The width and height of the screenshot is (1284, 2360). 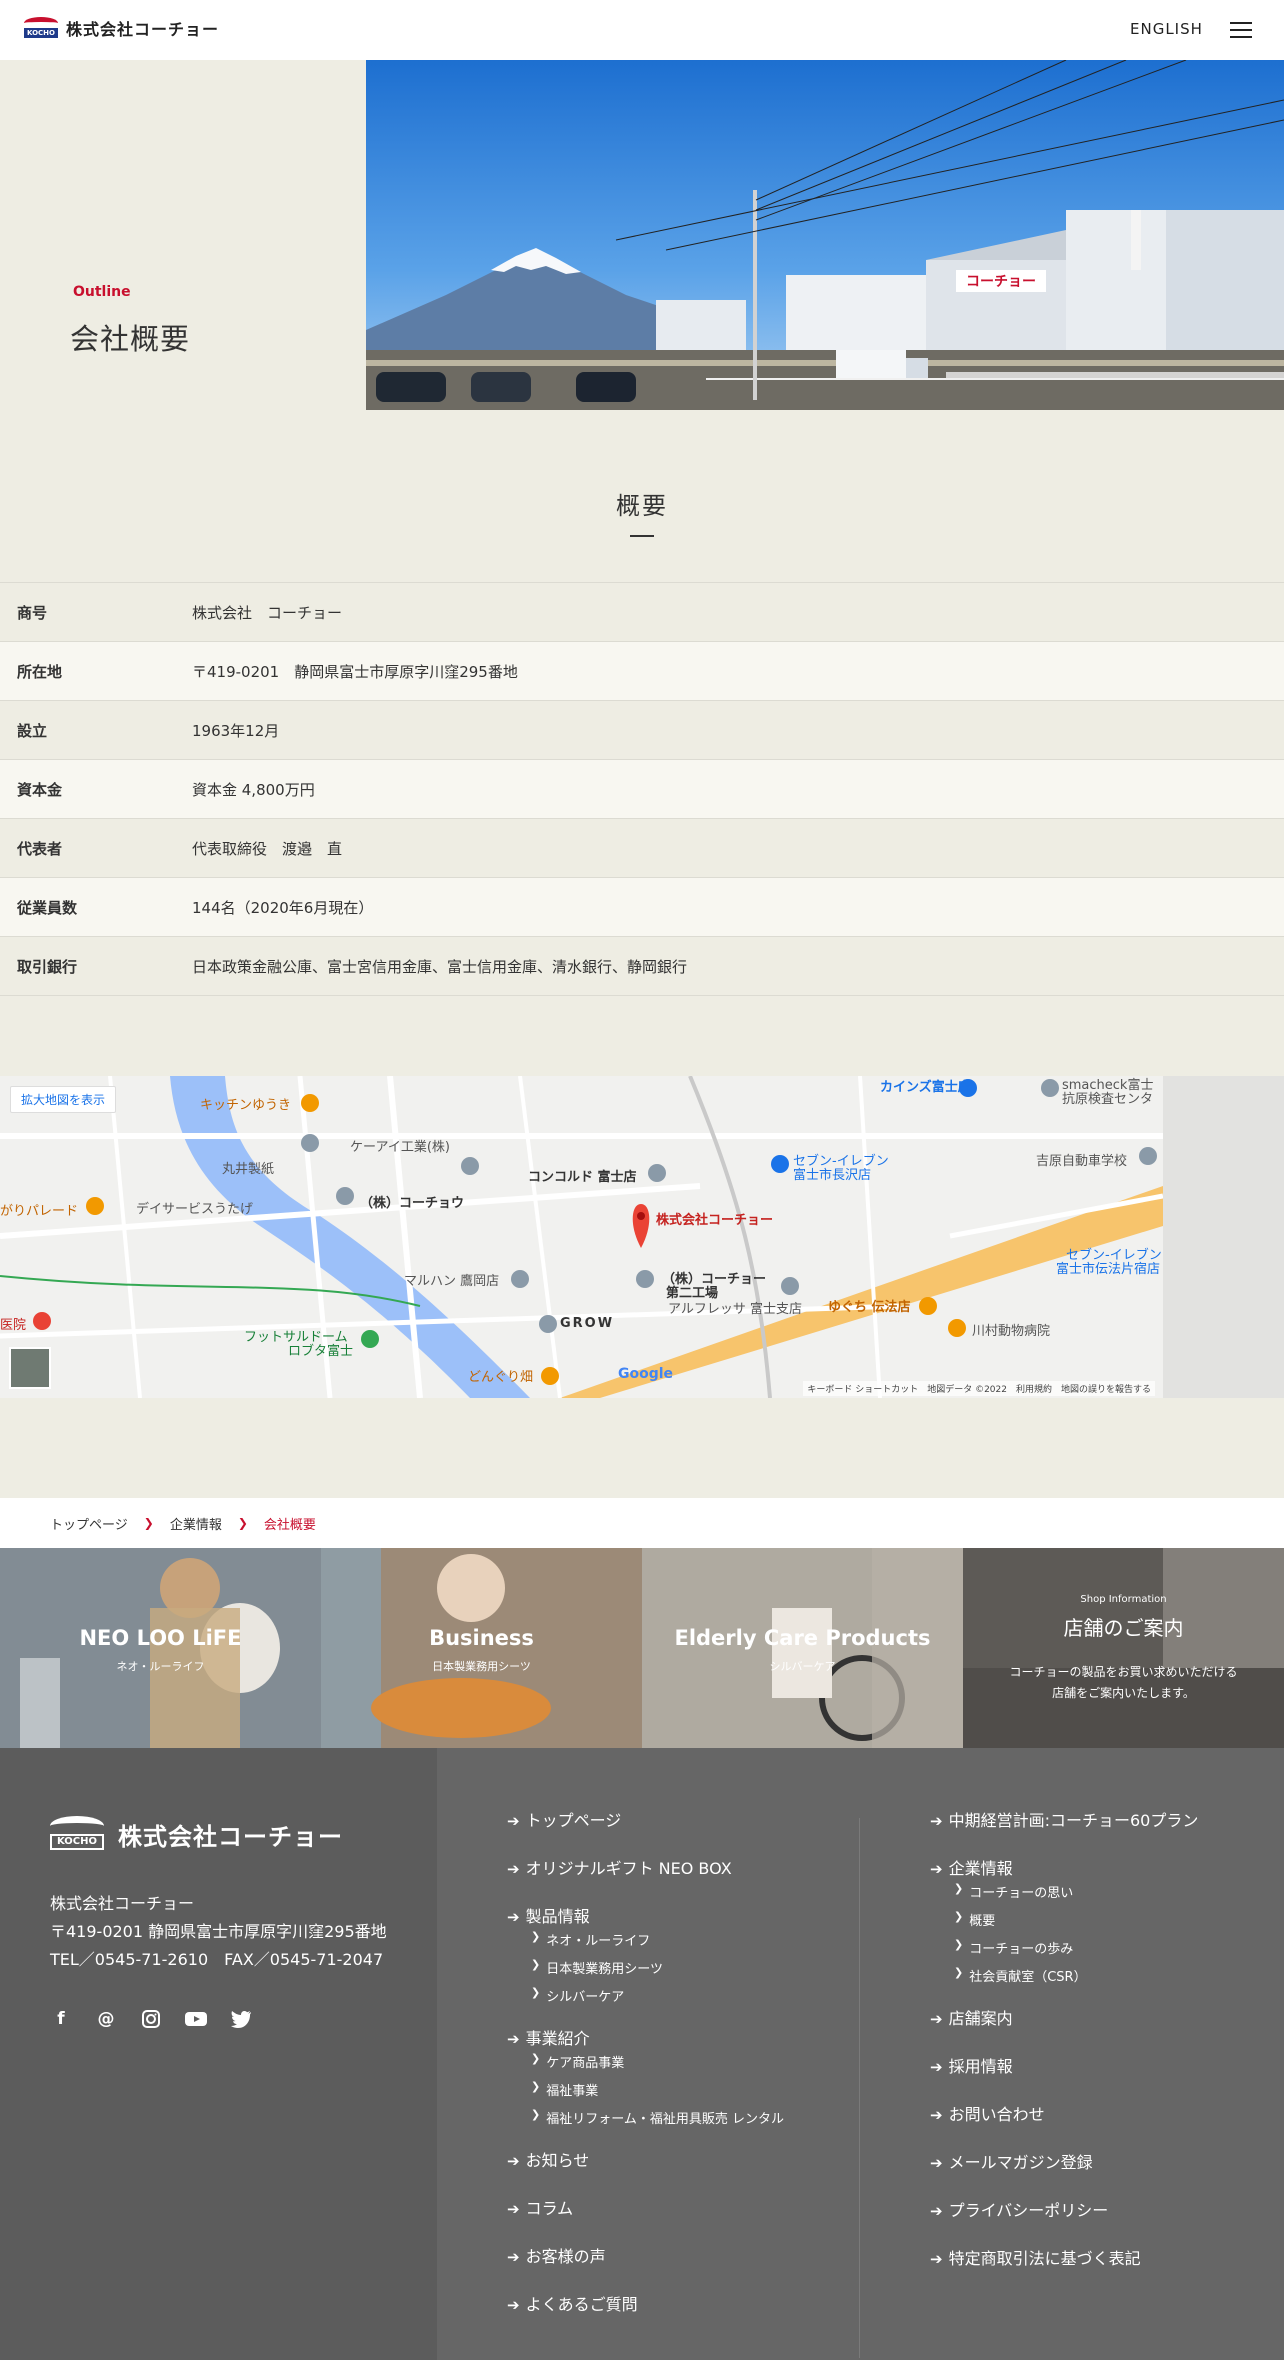 What do you see at coordinates (1001, 282) in the screenshot?
I see `svg-text: コーチョー` at bounding box center [1001, 282].